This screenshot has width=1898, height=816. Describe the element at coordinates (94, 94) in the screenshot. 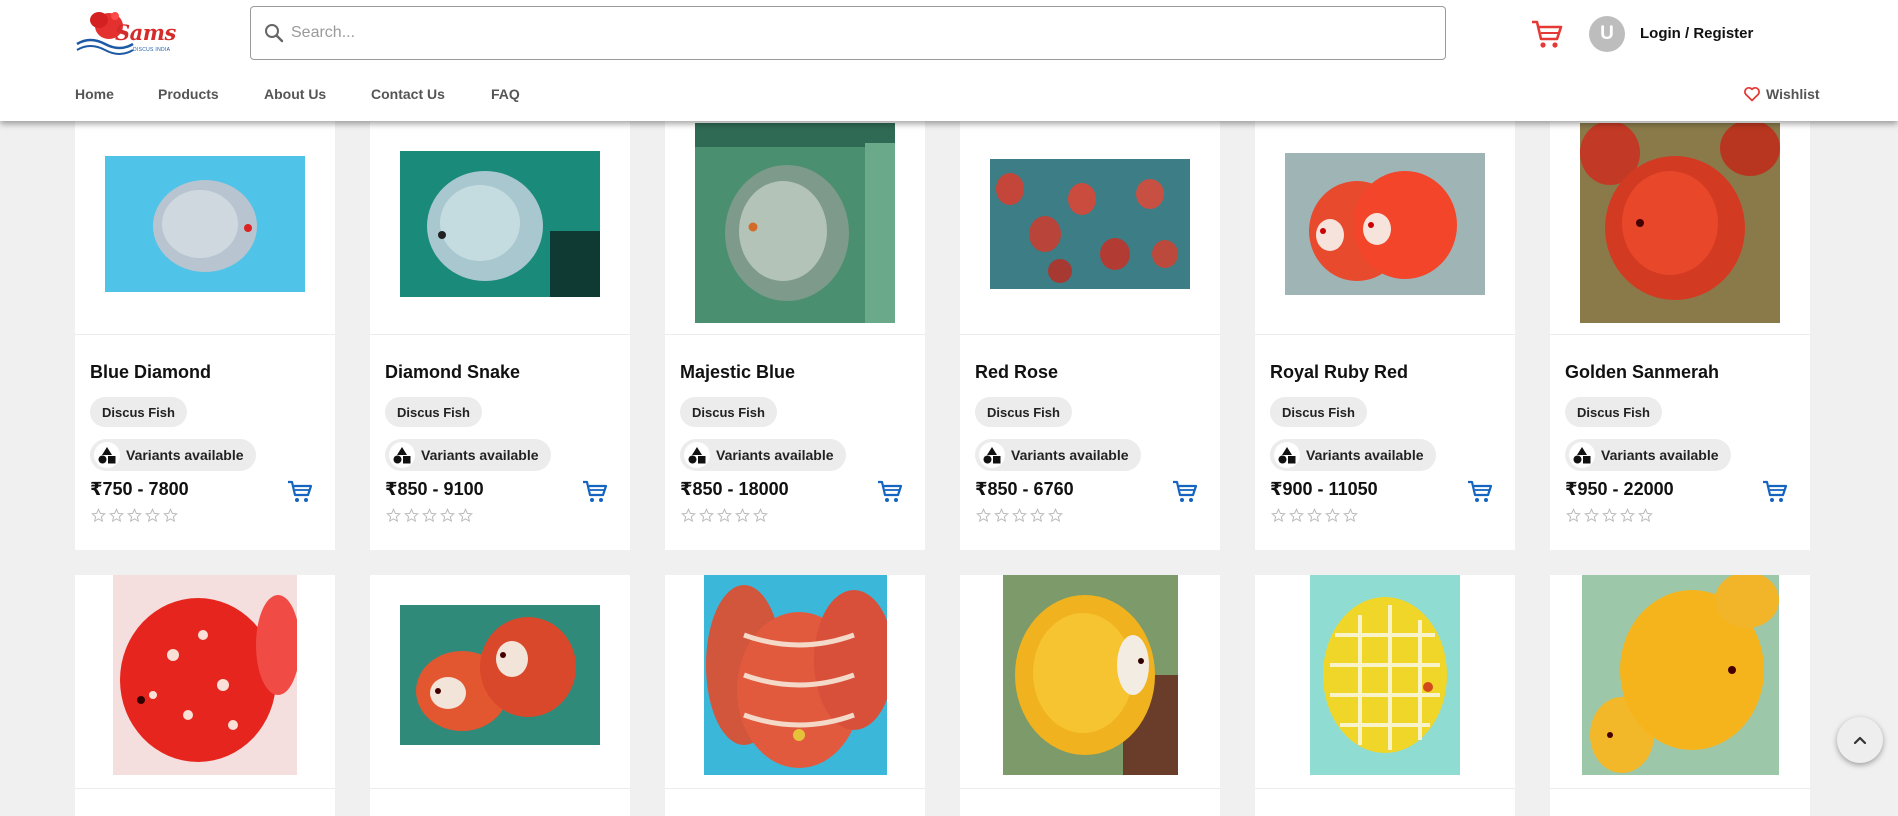

I see `nav-home: Home` at that location.